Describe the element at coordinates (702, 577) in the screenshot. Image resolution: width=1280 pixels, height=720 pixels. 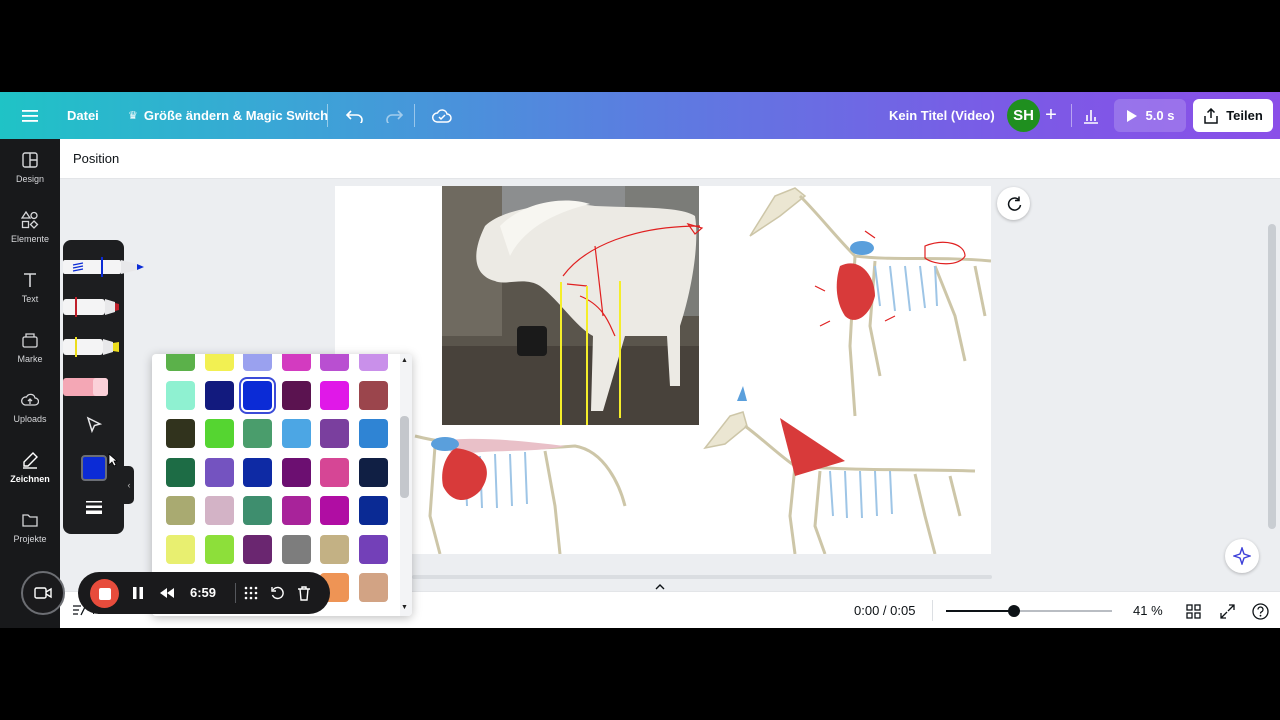
I see `page-scrollbar` at that location.